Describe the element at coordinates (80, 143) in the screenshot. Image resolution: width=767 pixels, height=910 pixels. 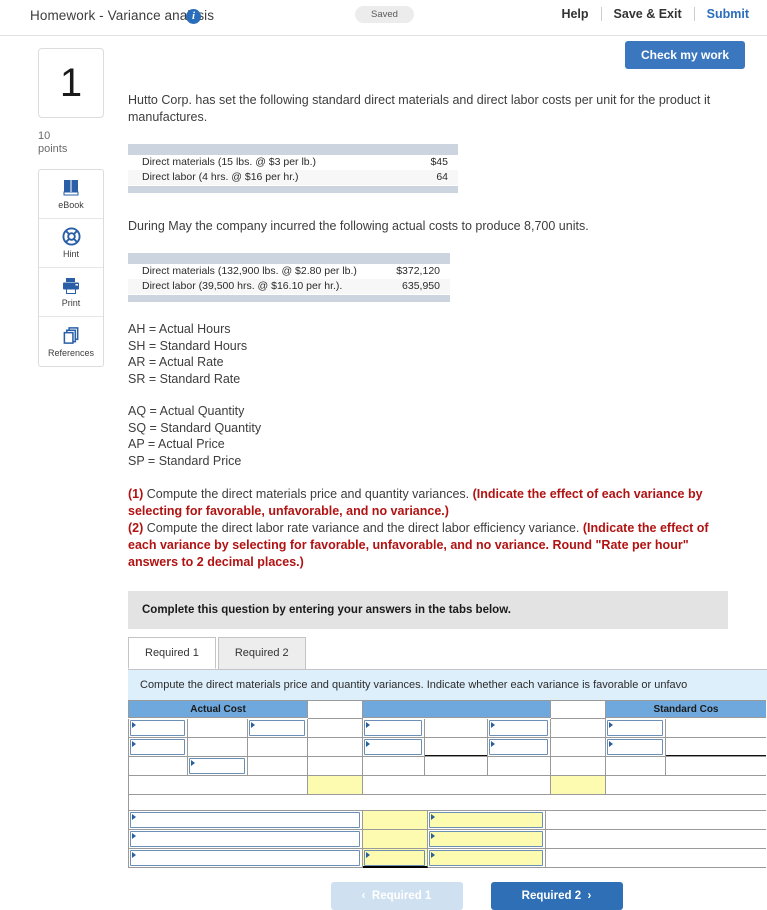
I see `points-display: 10 points` at that location.